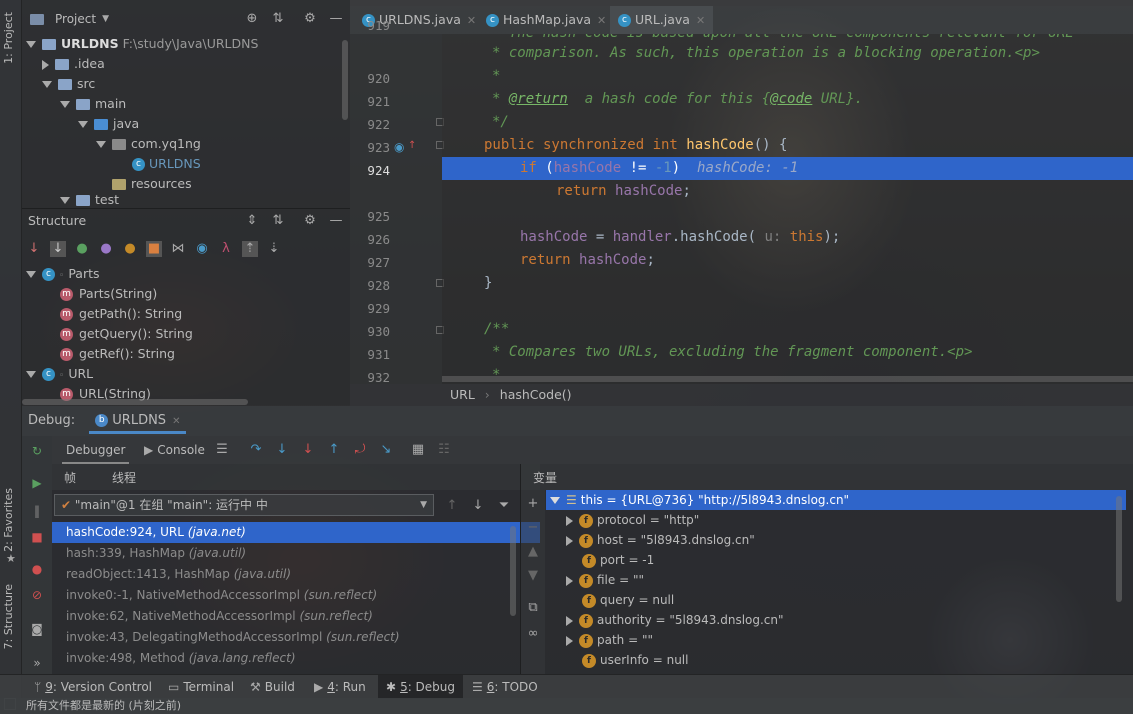 This screenshot has height=714, width=1133. Describe the element at coordinates (605, 580) in the screenshot. I see `variable-item: f file = ""` at that location.